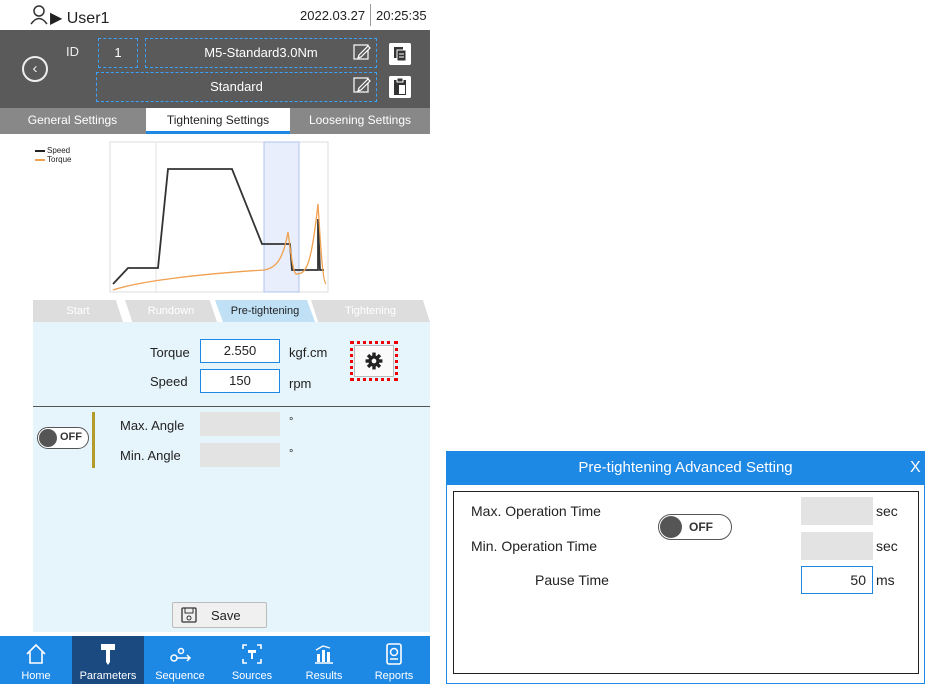 This screenshot has width=925, height=684. What do you see at coordinates (400, 87) in the screenshot?
I see `paste-icon` at bounding box center [400, 87].